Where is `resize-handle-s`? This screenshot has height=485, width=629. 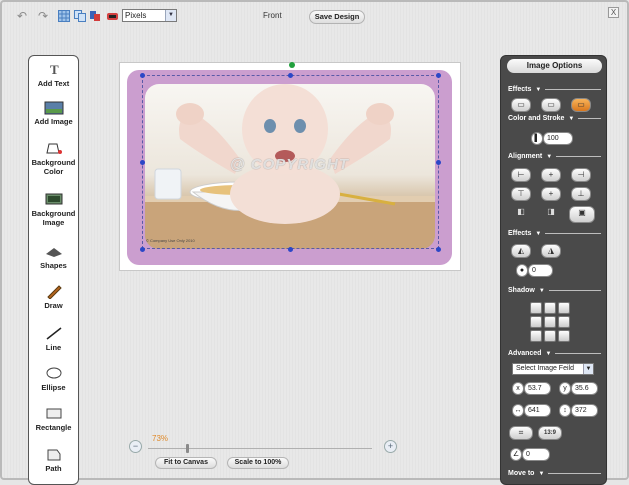 resize-handle-s is located at coordinates (290, 249).